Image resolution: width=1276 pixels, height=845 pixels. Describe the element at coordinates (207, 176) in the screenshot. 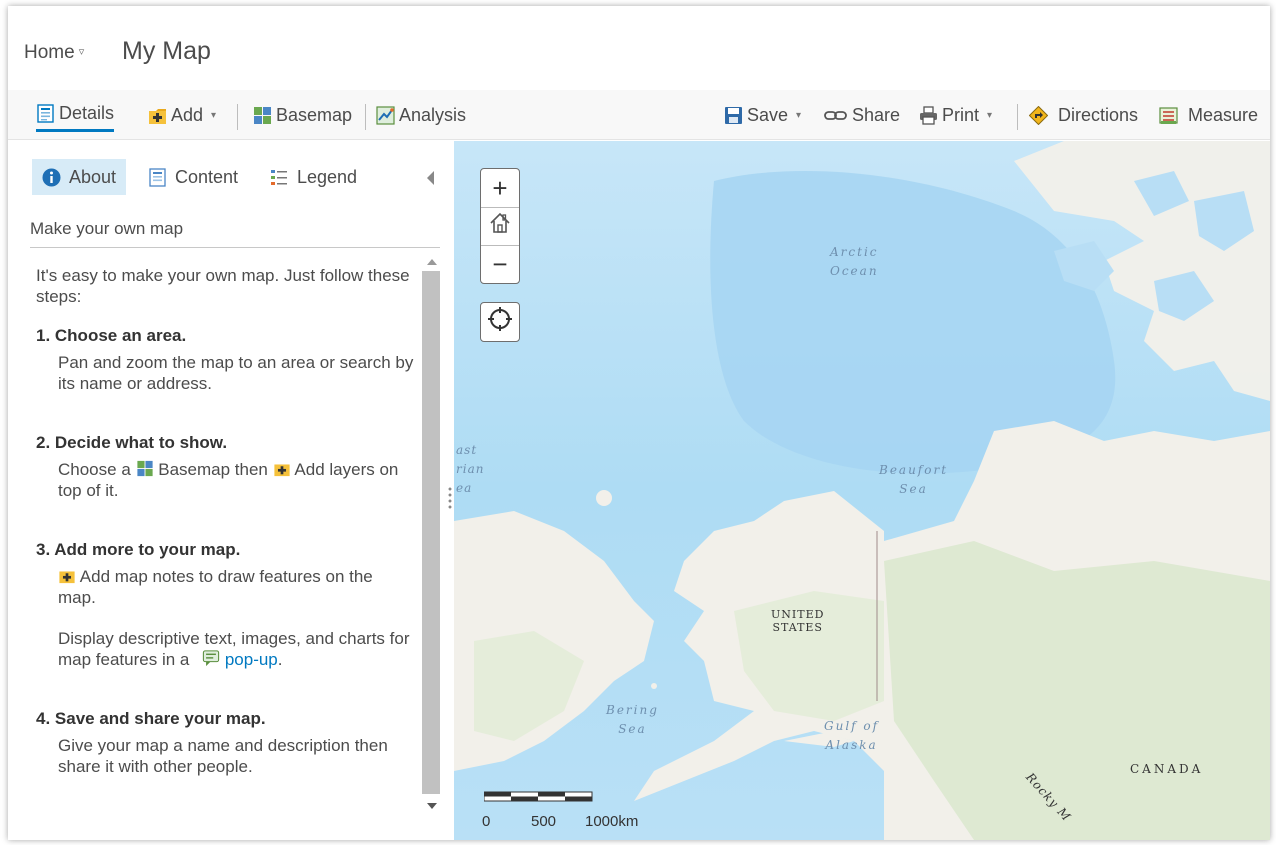

I see `tab-content-label: Content` at that location.